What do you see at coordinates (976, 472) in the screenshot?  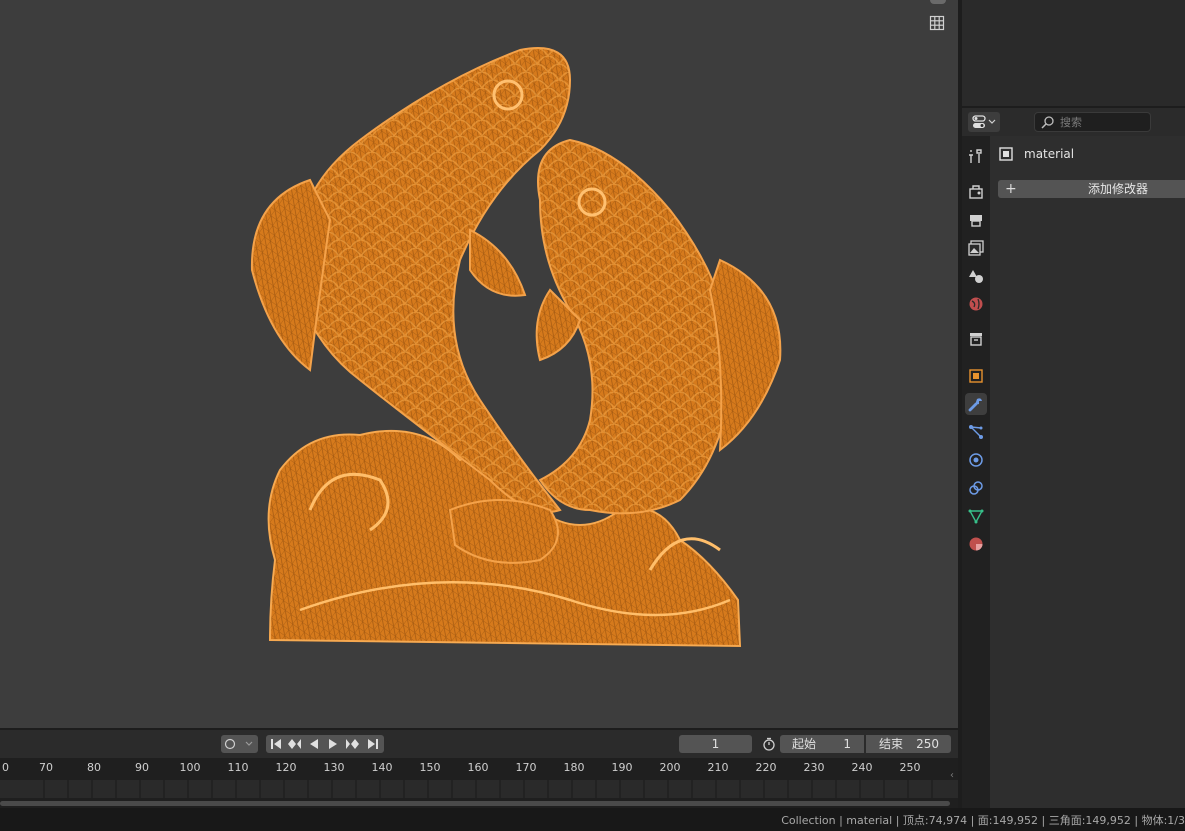 I see `properties-tab-bar` at bounding box center [976, 472].